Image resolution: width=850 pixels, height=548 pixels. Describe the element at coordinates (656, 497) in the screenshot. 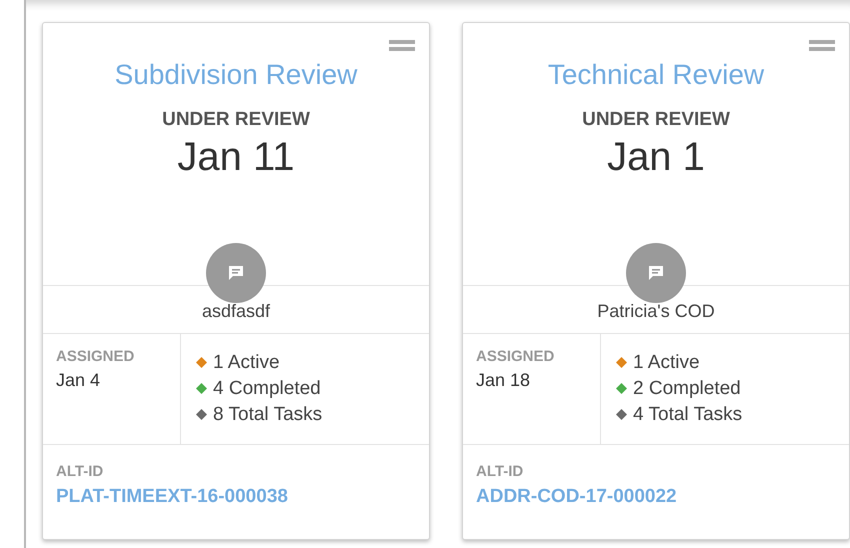

I see `alt-id-link: ADDR-COD-17-000022` at that location.